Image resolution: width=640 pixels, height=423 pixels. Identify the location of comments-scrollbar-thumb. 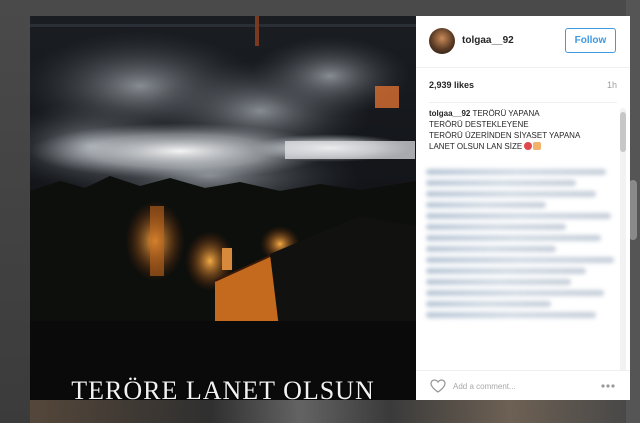
(623, 132).